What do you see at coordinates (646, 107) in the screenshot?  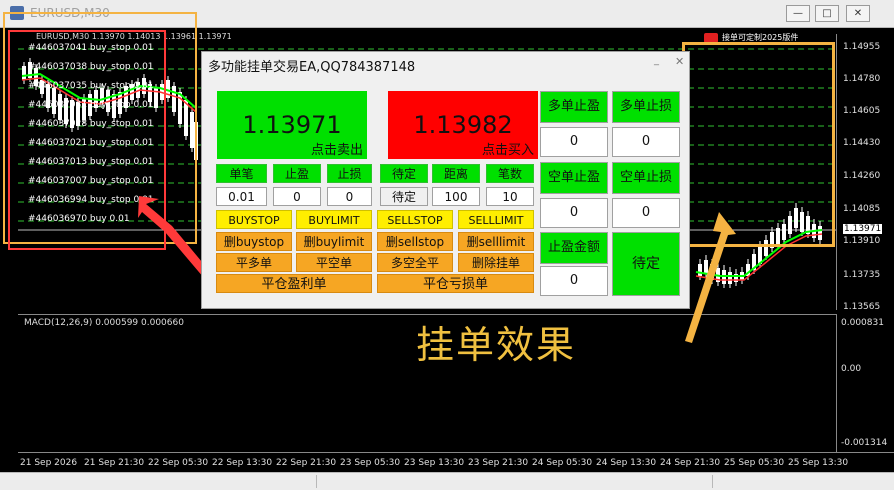 I see `long-sl-button: 多单止损` at bounding box center [646, 107].